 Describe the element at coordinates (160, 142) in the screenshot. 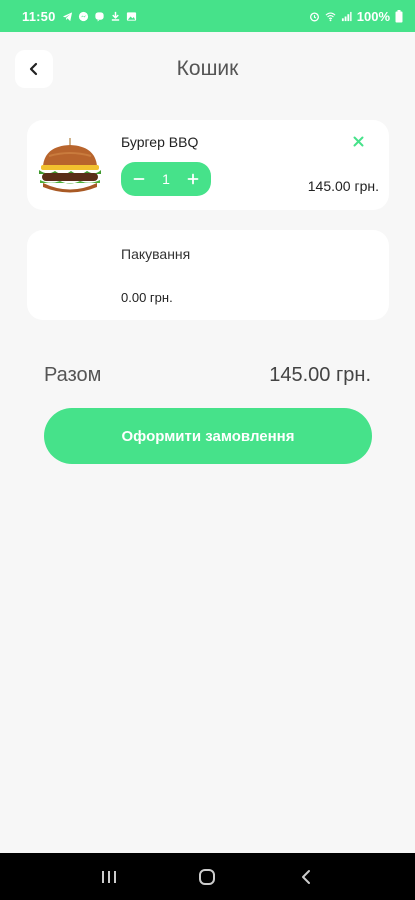

I see `item-name: Бургер BBQ` at that location.